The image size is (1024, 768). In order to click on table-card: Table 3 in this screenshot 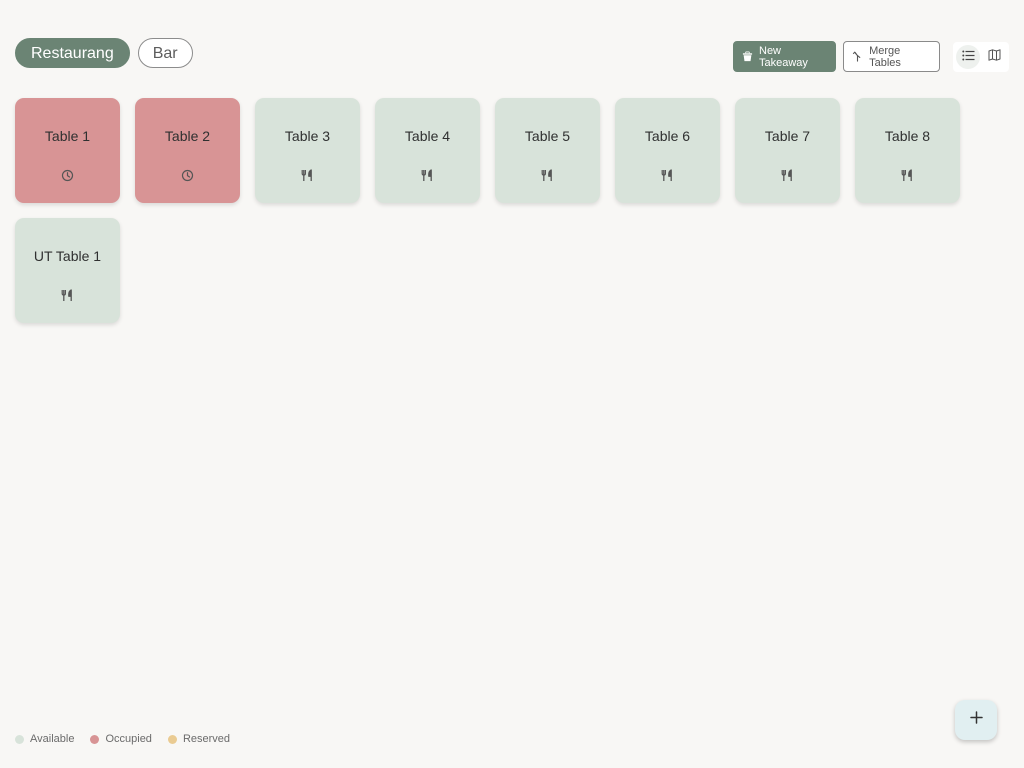, I will do `click(307, 150)`.